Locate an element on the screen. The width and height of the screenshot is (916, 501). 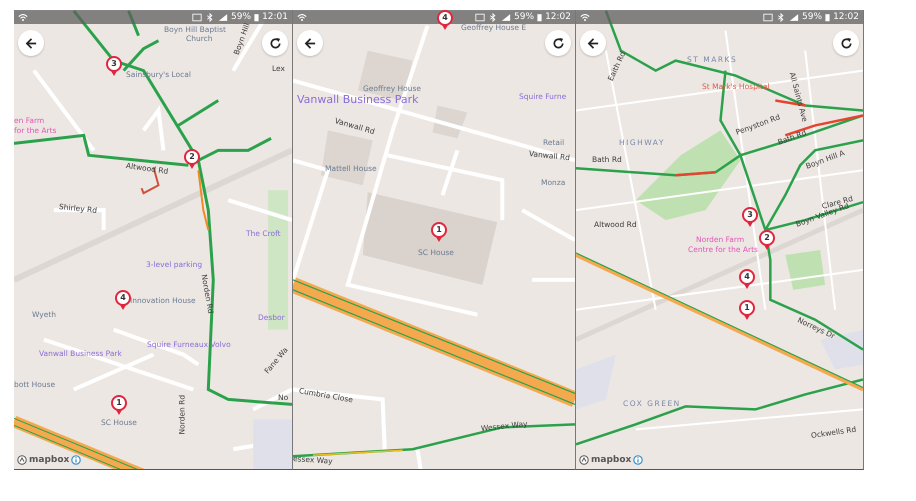
map-label: Vanwall Business Park is located at coordinates (358, 99).